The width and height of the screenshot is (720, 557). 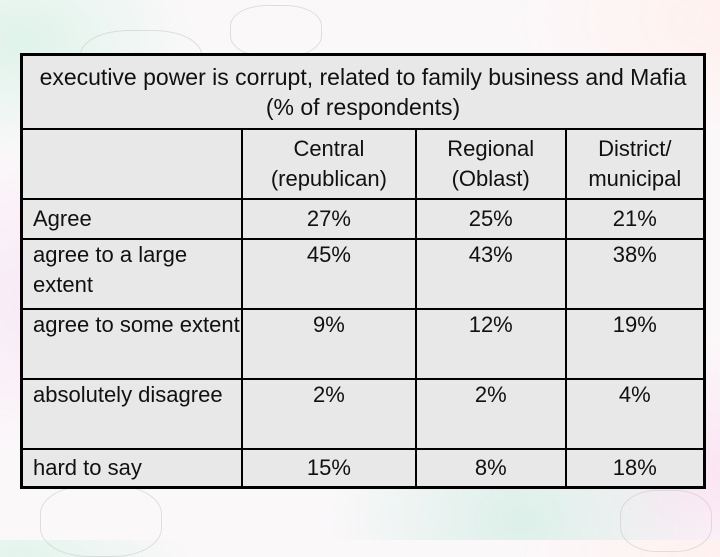 What do you see at coordinates (490, 164) in the screenshot?
I see `header-regional: Regional (Oblast)` at bounding box center [490, 164].